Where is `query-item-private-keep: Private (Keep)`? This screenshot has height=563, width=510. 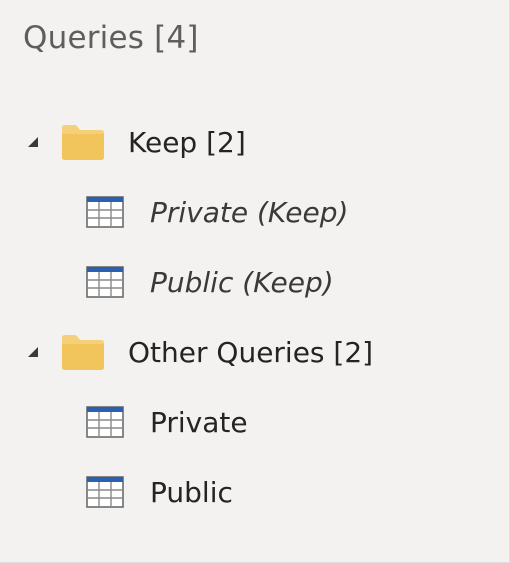
query-item-private-keep: Private (Keep) is located at coordinates (215, 212).